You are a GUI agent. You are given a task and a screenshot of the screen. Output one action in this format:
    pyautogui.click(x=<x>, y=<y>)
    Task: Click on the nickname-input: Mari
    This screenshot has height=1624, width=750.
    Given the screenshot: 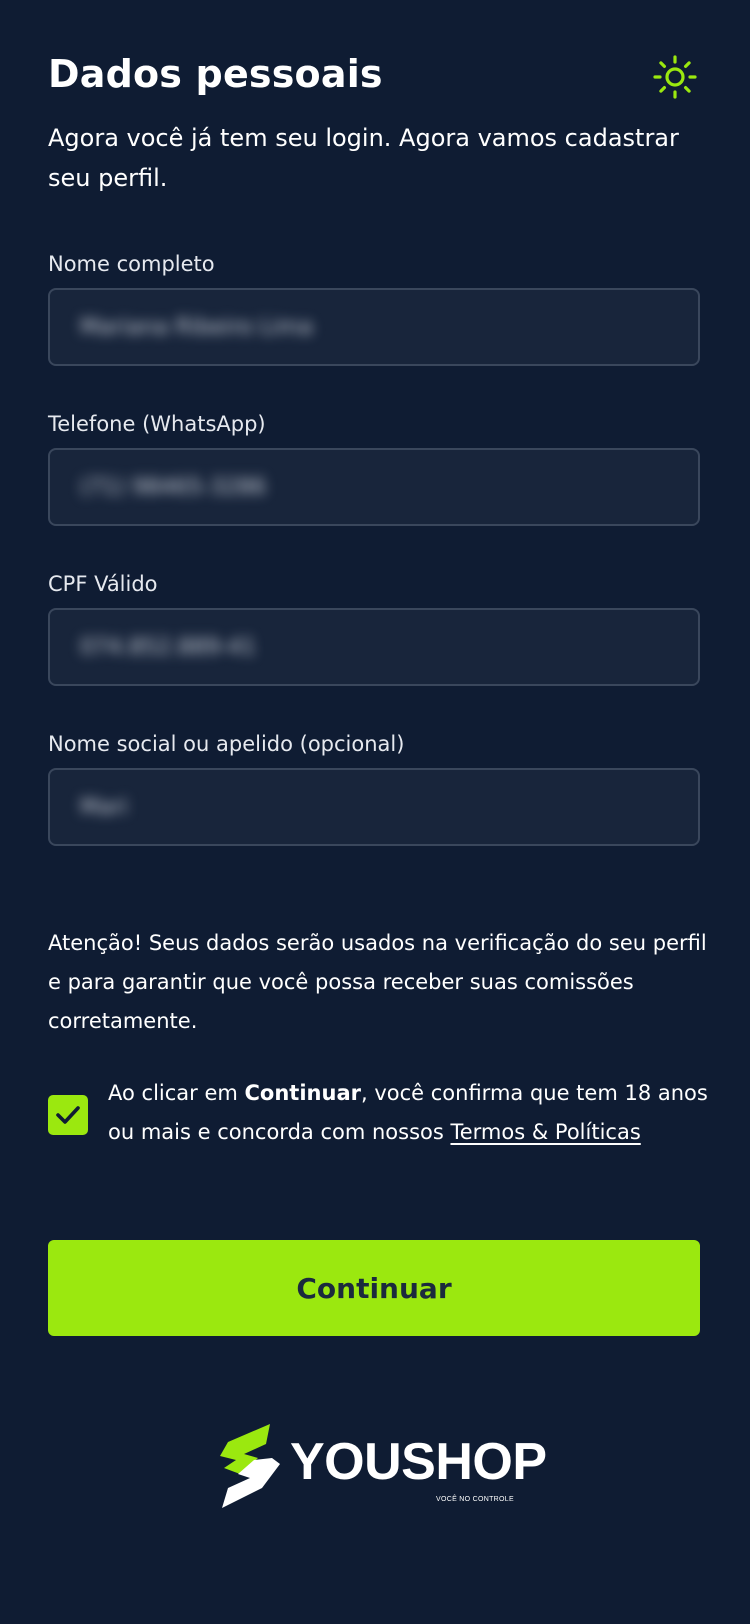 What is the action you would take?
    pyautogui.click(x=374, y=807)
    